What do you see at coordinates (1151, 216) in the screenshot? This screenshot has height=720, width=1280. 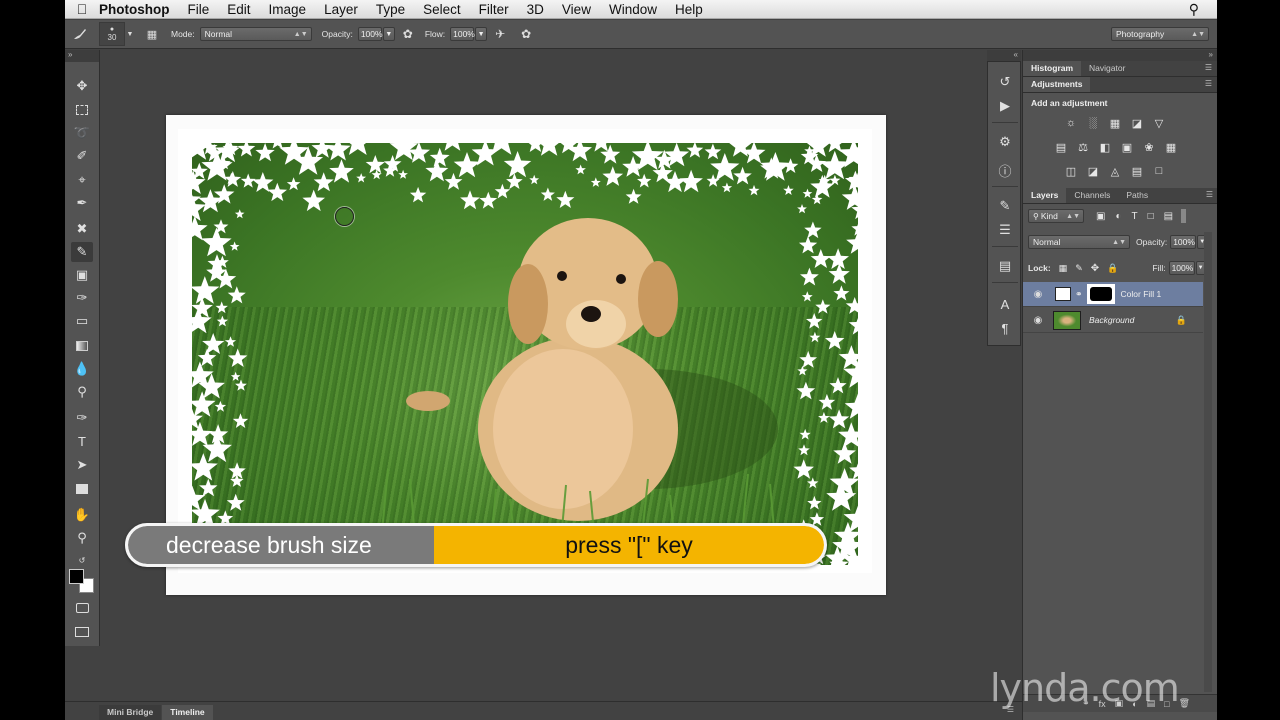 I see `filter-shape-icon: □` at bounding box center [1151, 216].